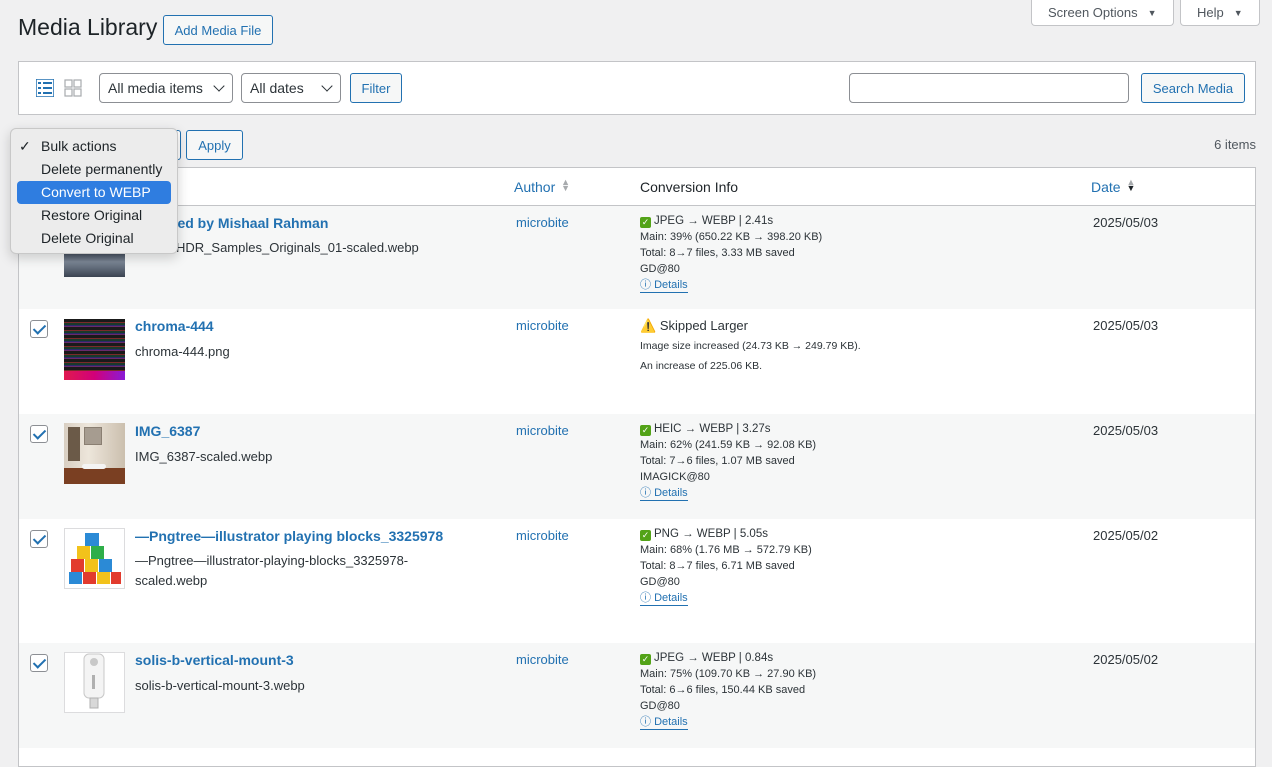  What do you see at coordinates (714, 221) in the screenshot?
I see `conversion-summary: JPEG → WEBP | 2.41s` at bounding box center [714, 221].